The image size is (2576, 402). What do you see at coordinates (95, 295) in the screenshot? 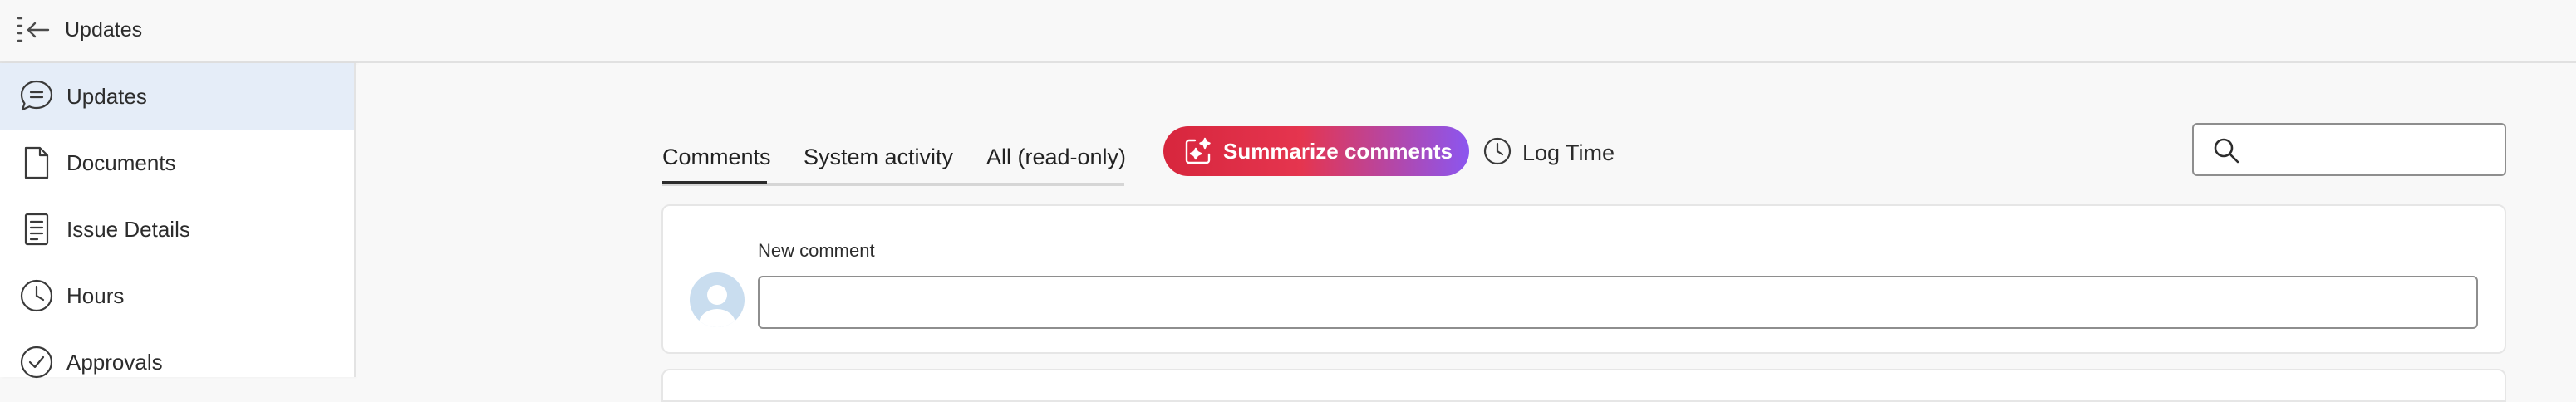
I see `sidebar-item-label: Hours` at bounding box center [95, 295].